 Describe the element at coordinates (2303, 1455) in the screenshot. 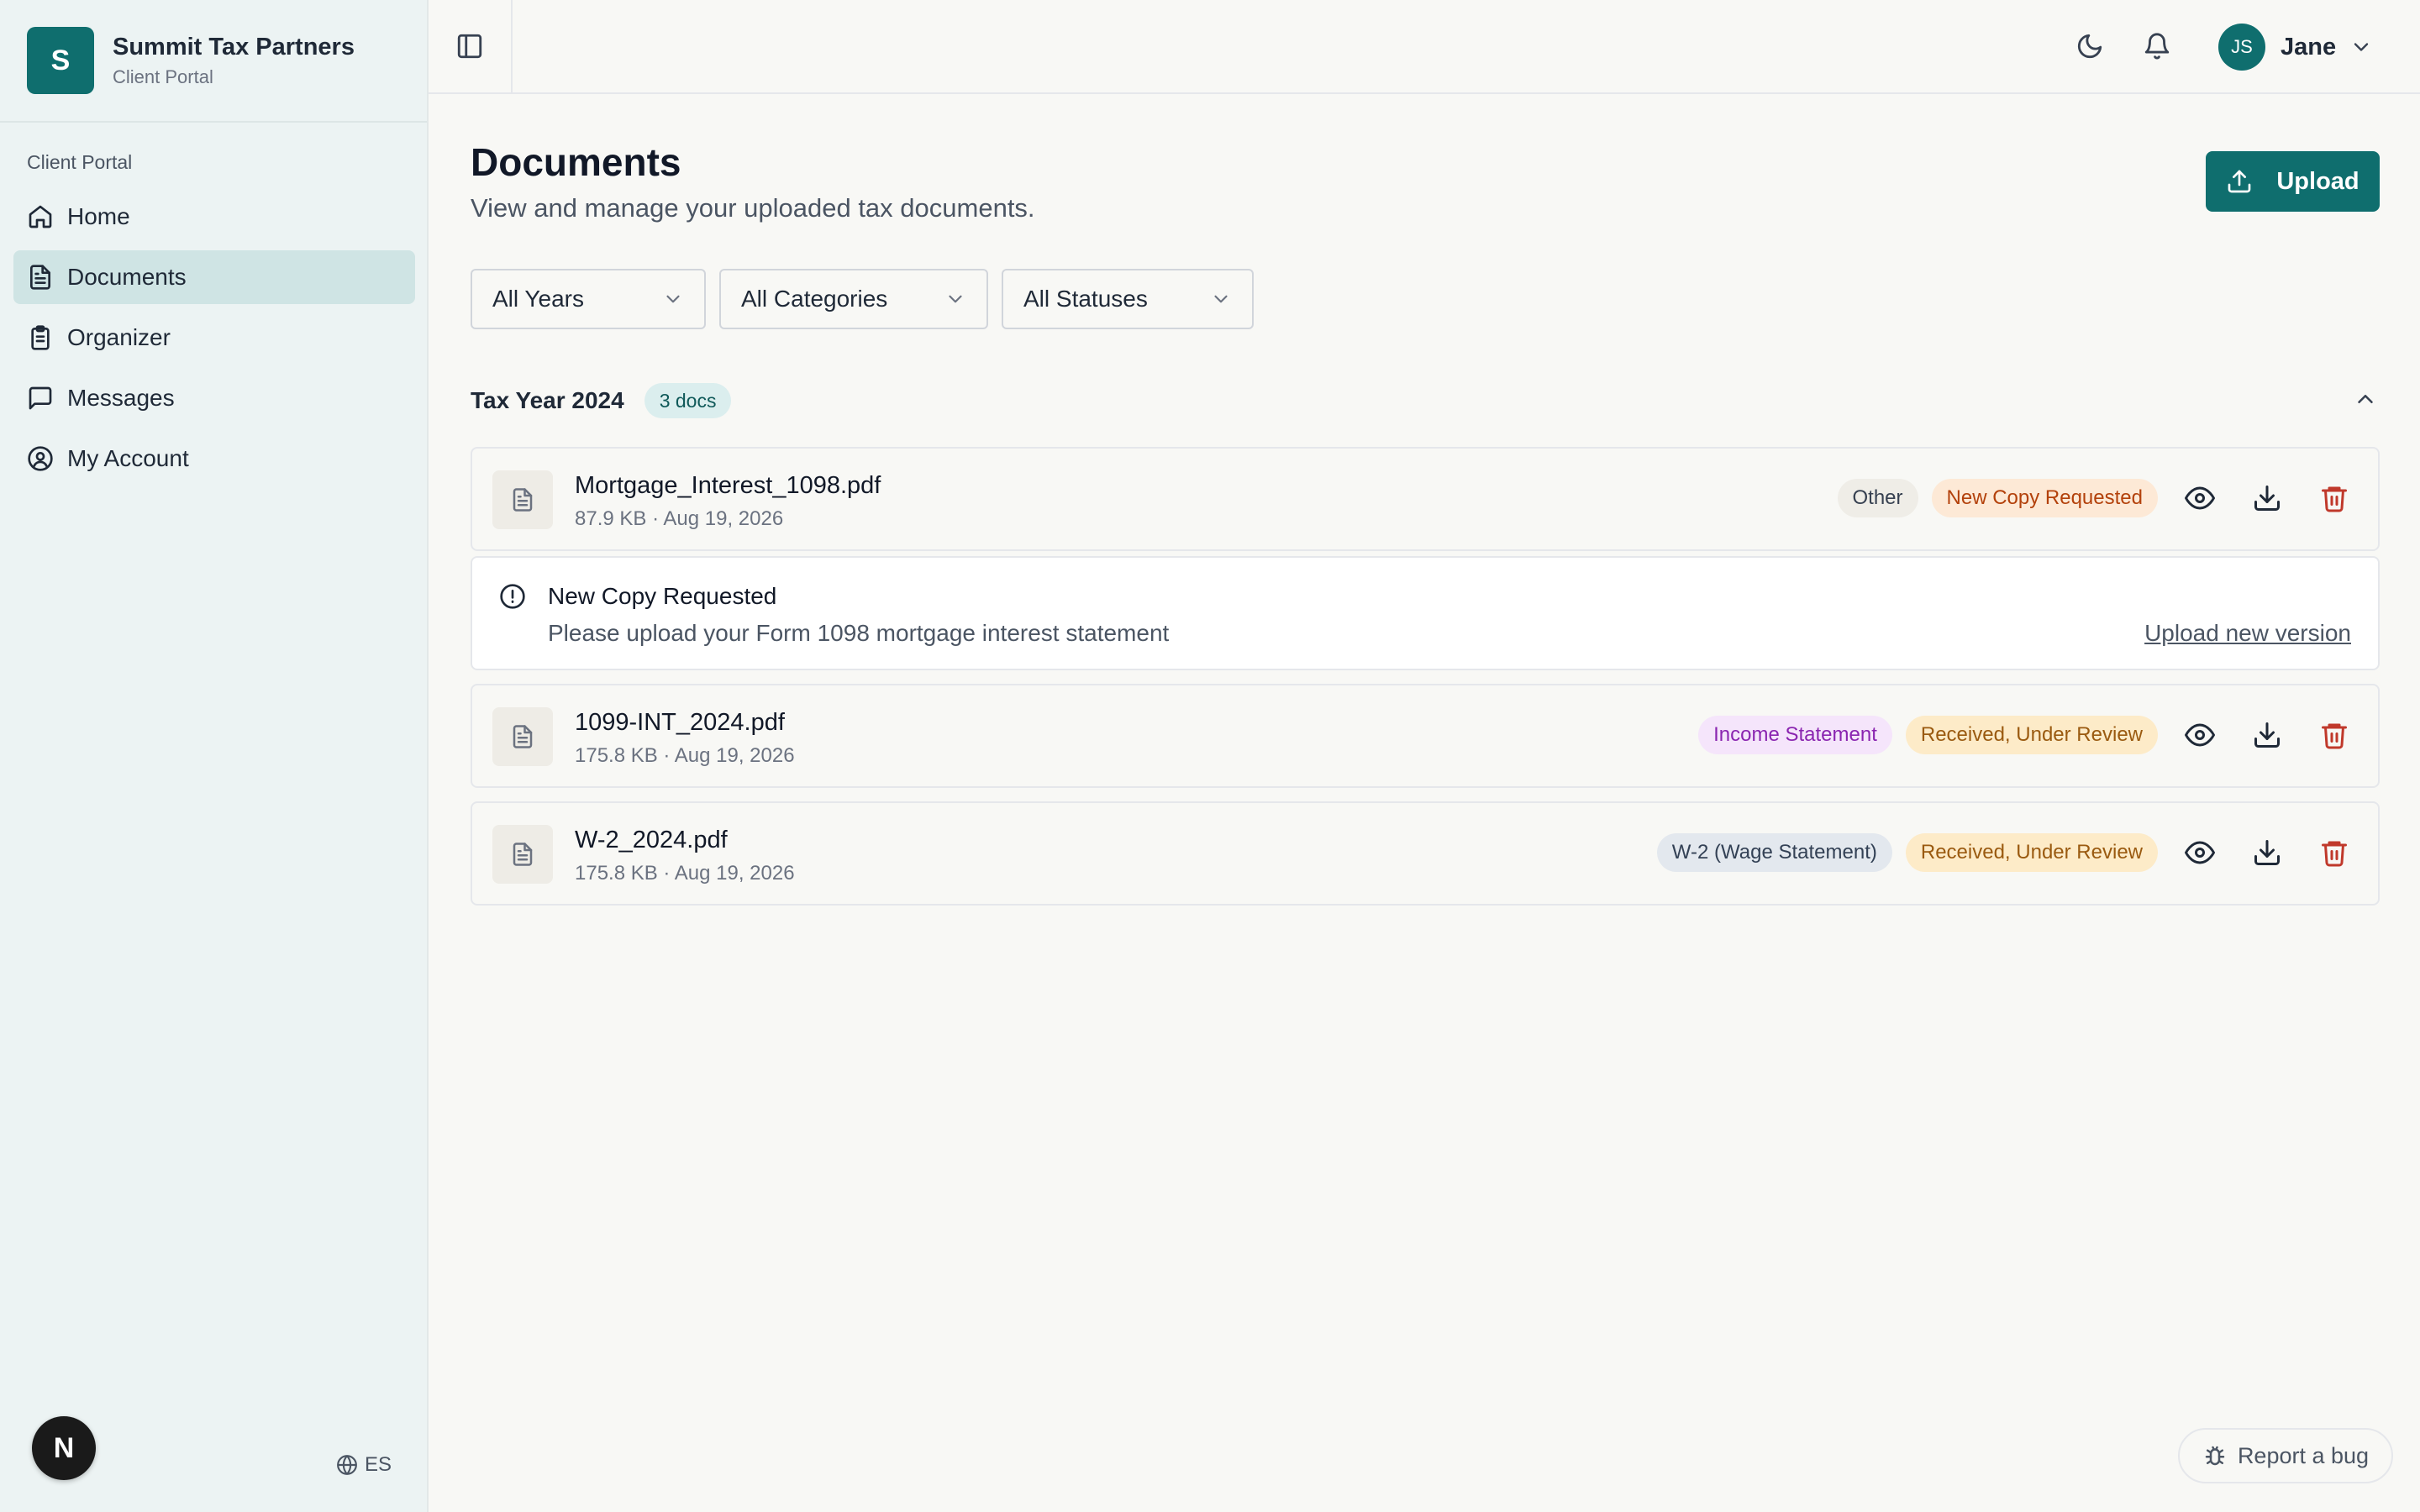

I see `report-bug-label: Report a bug` at that location.